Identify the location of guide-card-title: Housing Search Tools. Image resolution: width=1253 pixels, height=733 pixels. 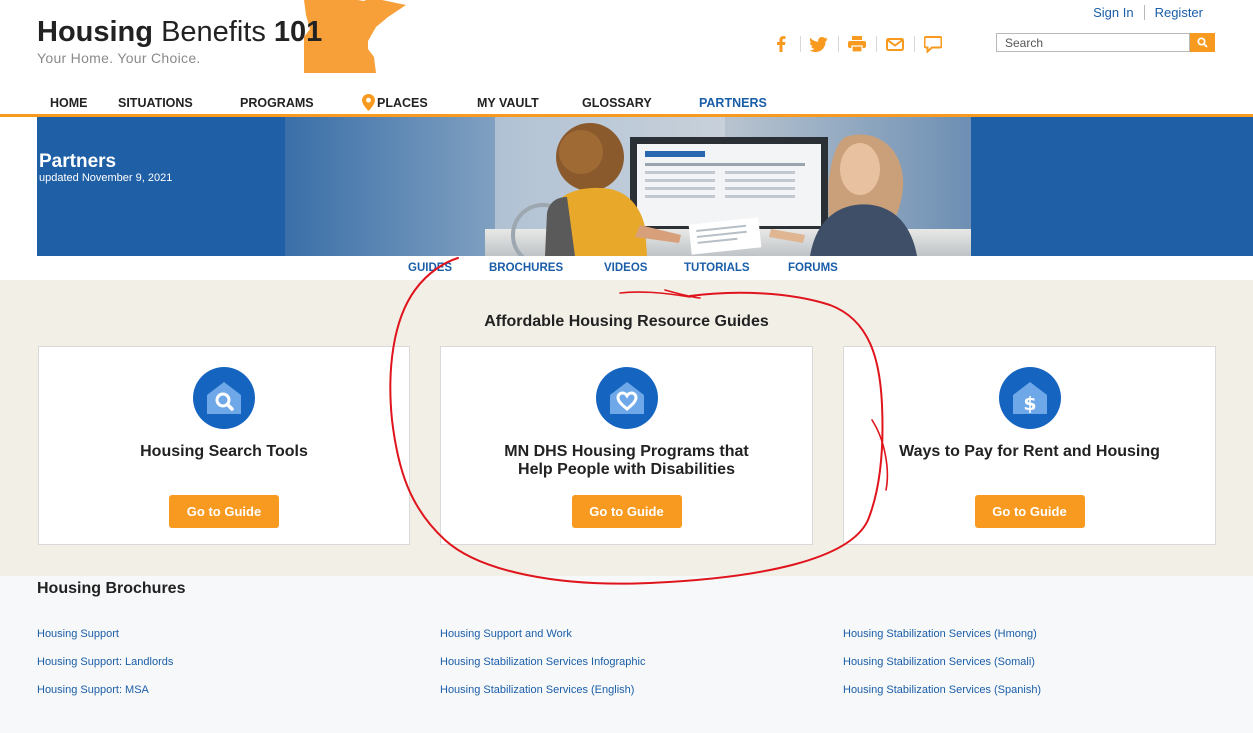
(224, 451).